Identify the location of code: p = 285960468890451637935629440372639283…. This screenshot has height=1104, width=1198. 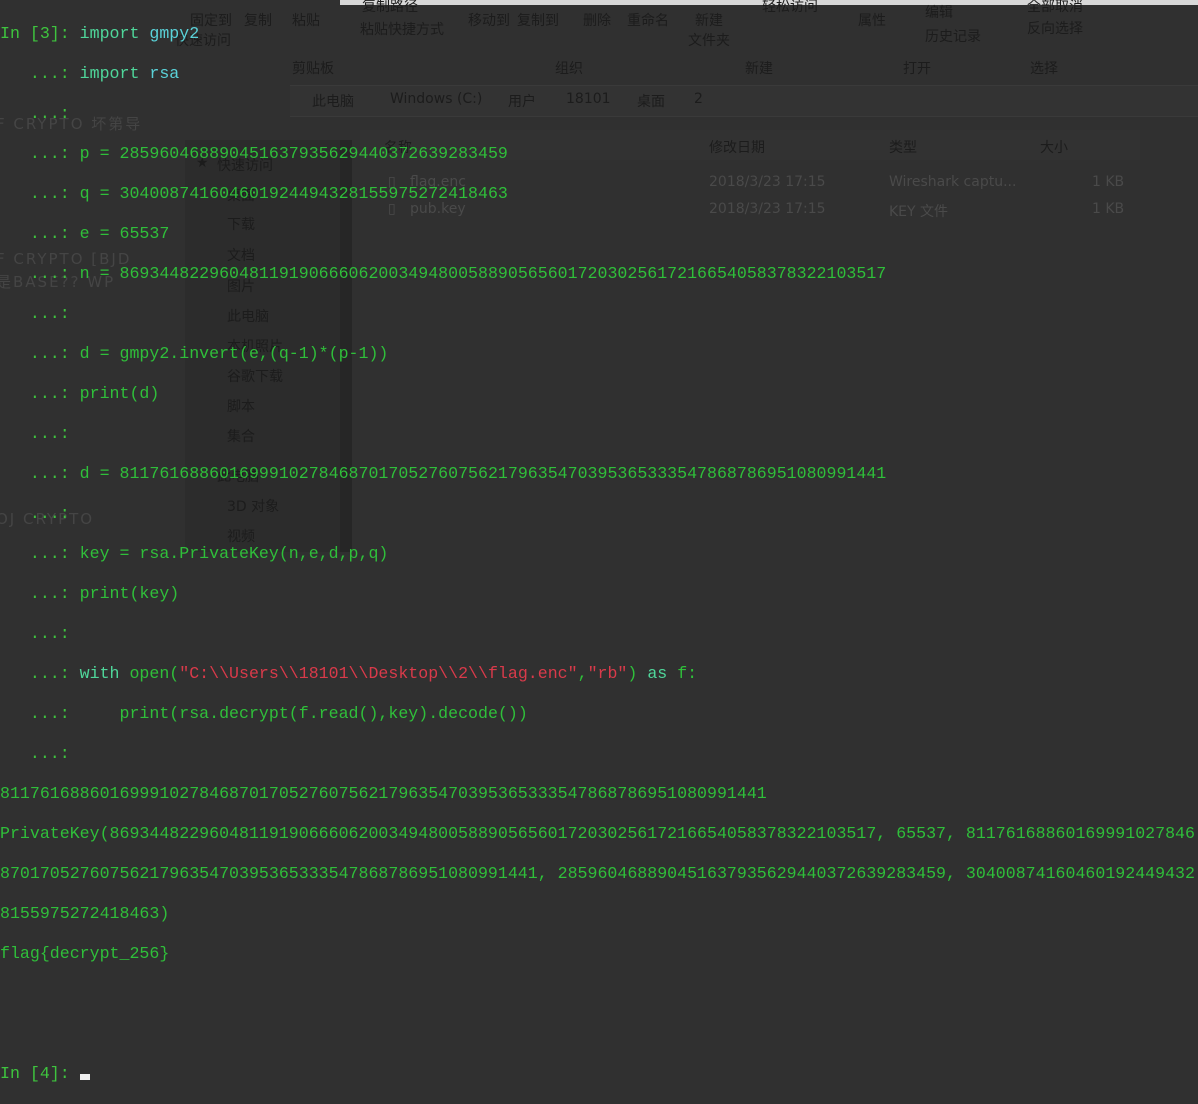
(293, 153).